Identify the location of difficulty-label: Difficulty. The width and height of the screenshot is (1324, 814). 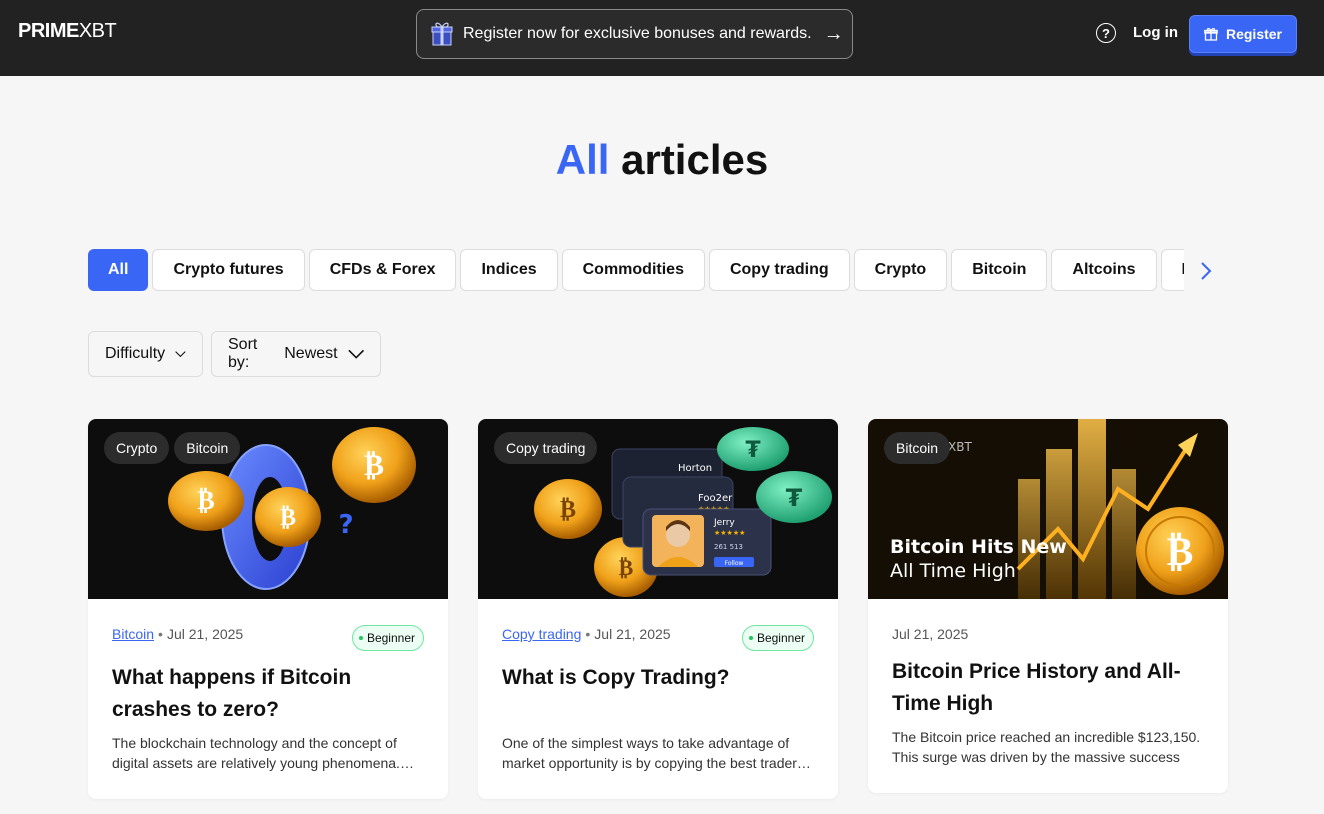
(135, 353).